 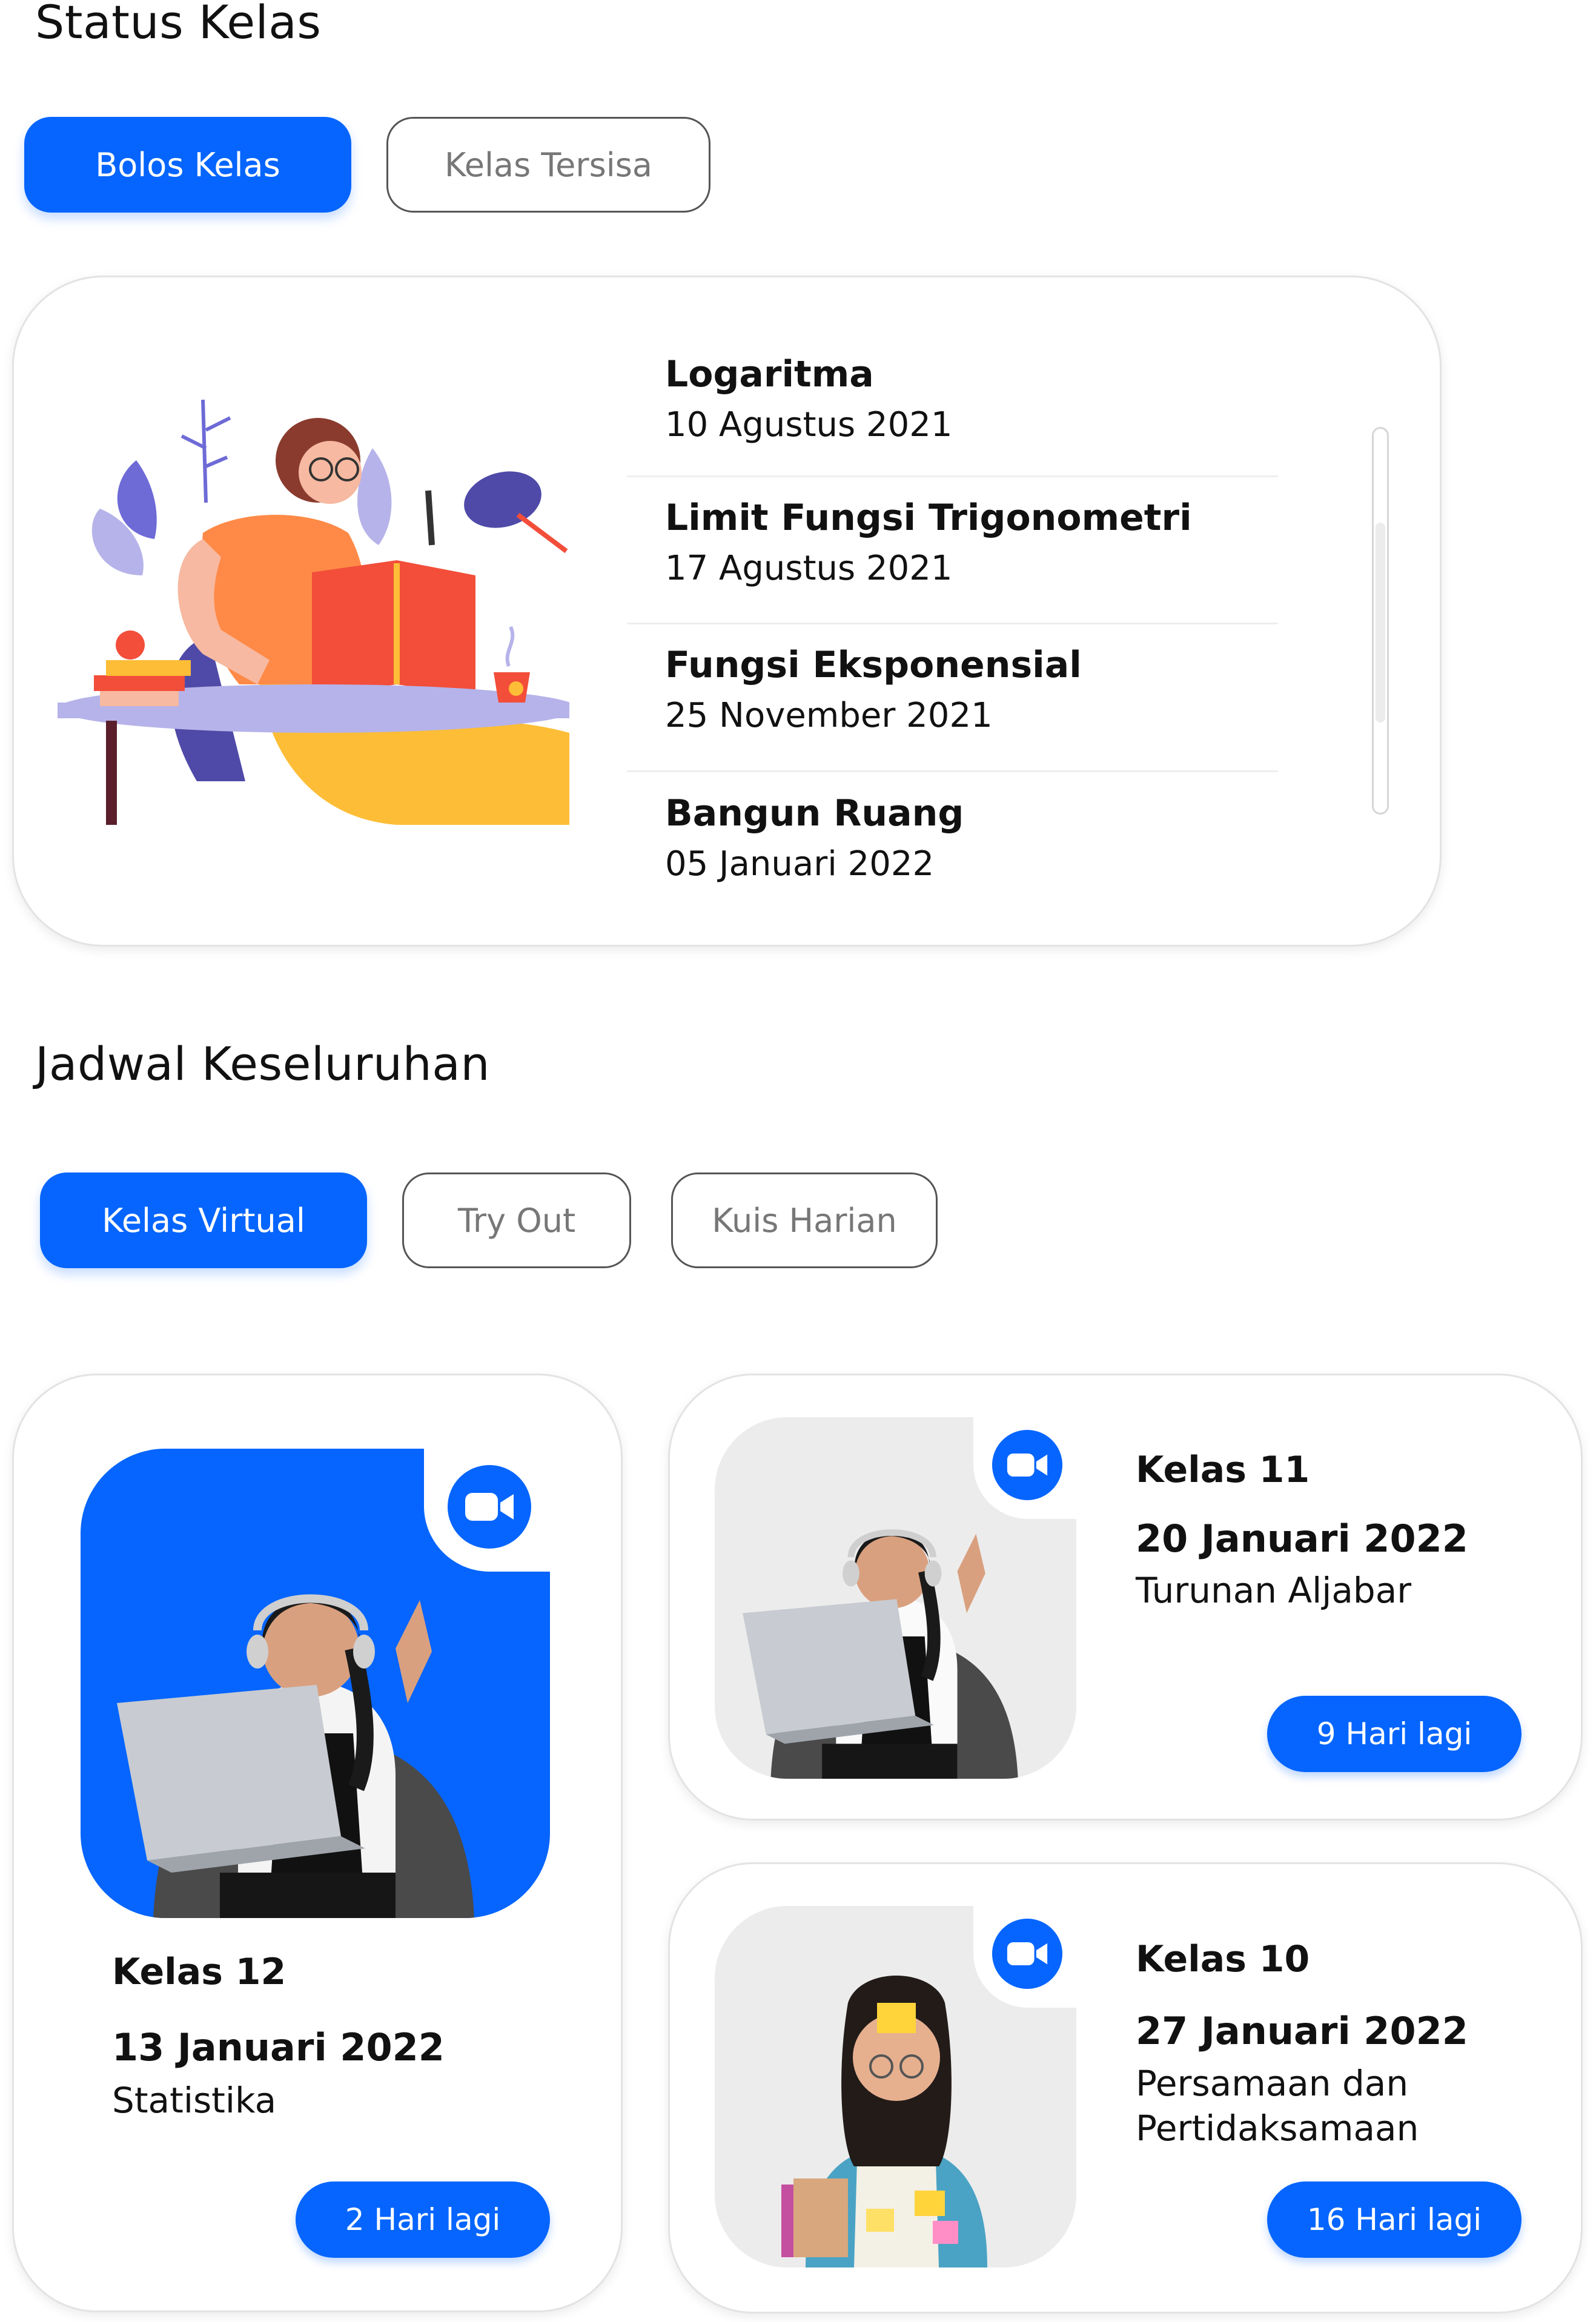 I want to click on status-item-date: 17 Agustus 2021, so click(x=809, y=568).